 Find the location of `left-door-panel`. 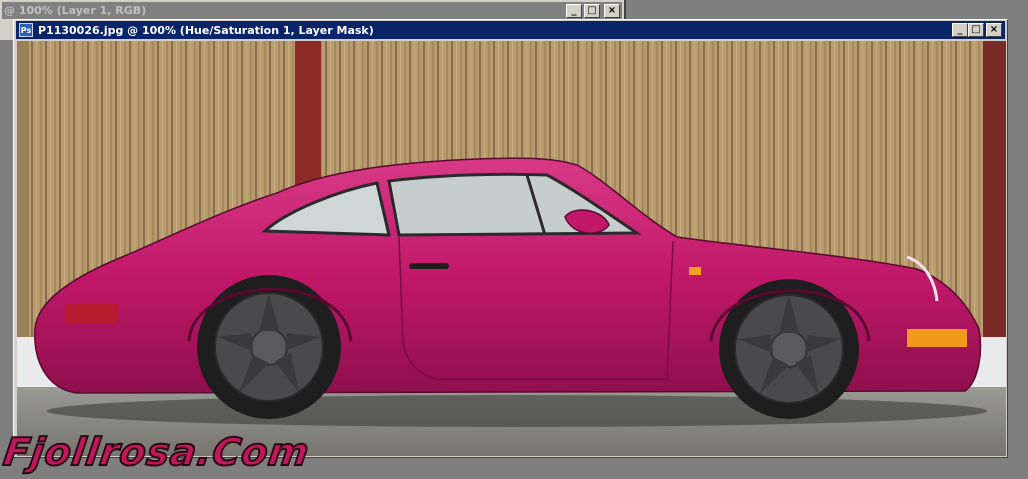

left-door-panel is located at coordinates (23, 191).